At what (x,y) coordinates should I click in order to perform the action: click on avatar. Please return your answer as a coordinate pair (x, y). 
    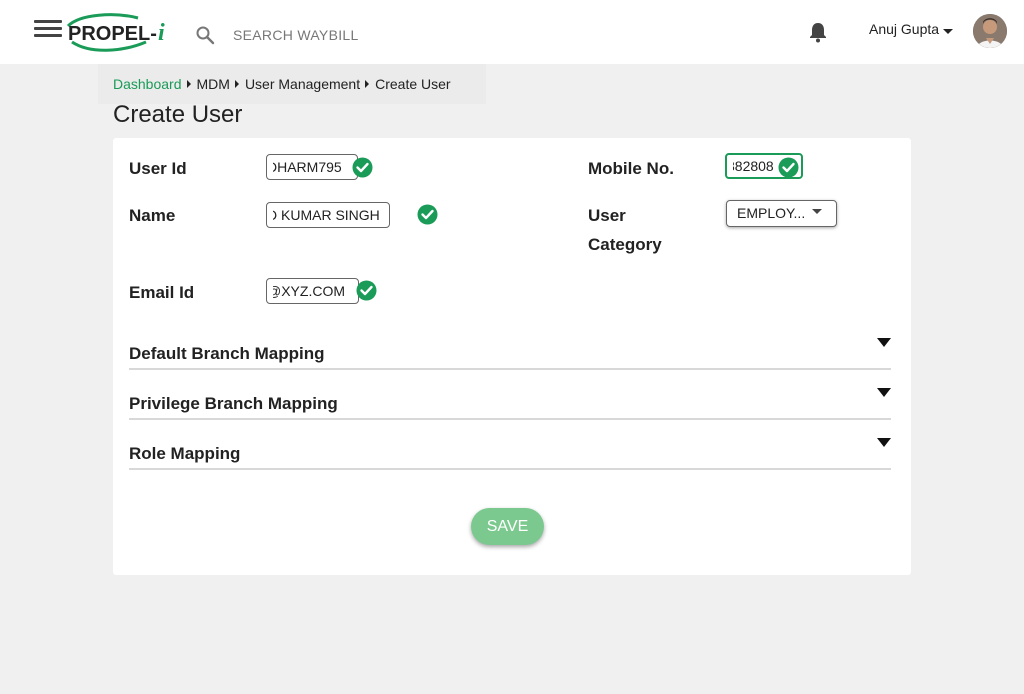
    Looking at the image, I should click on (990, 31).